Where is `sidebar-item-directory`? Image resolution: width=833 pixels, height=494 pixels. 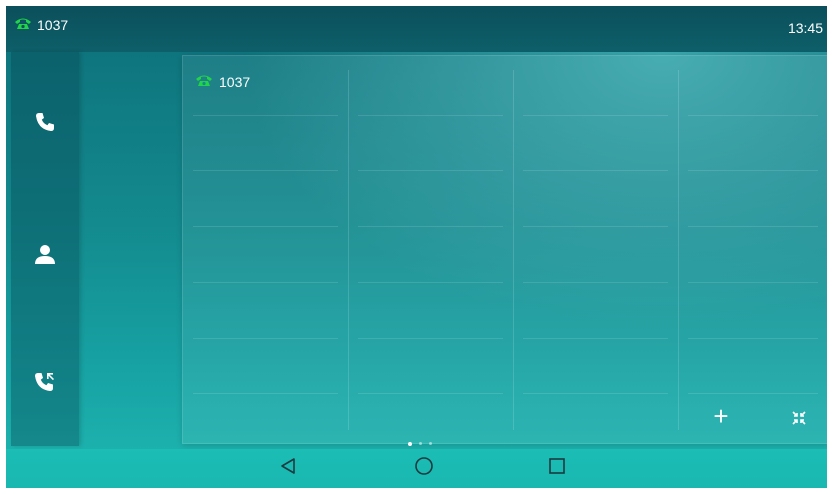 sidebar-item-directory is located at coordinates (45, 256).